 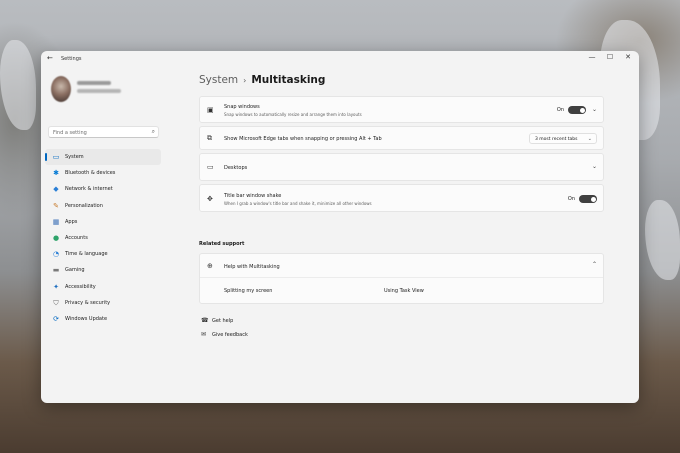 What do you see at coordinates (103, 287) in the screenshot?
I see `sidebar-item-accessibility: ✦ Accessibility` at bounding box center [103, 287].